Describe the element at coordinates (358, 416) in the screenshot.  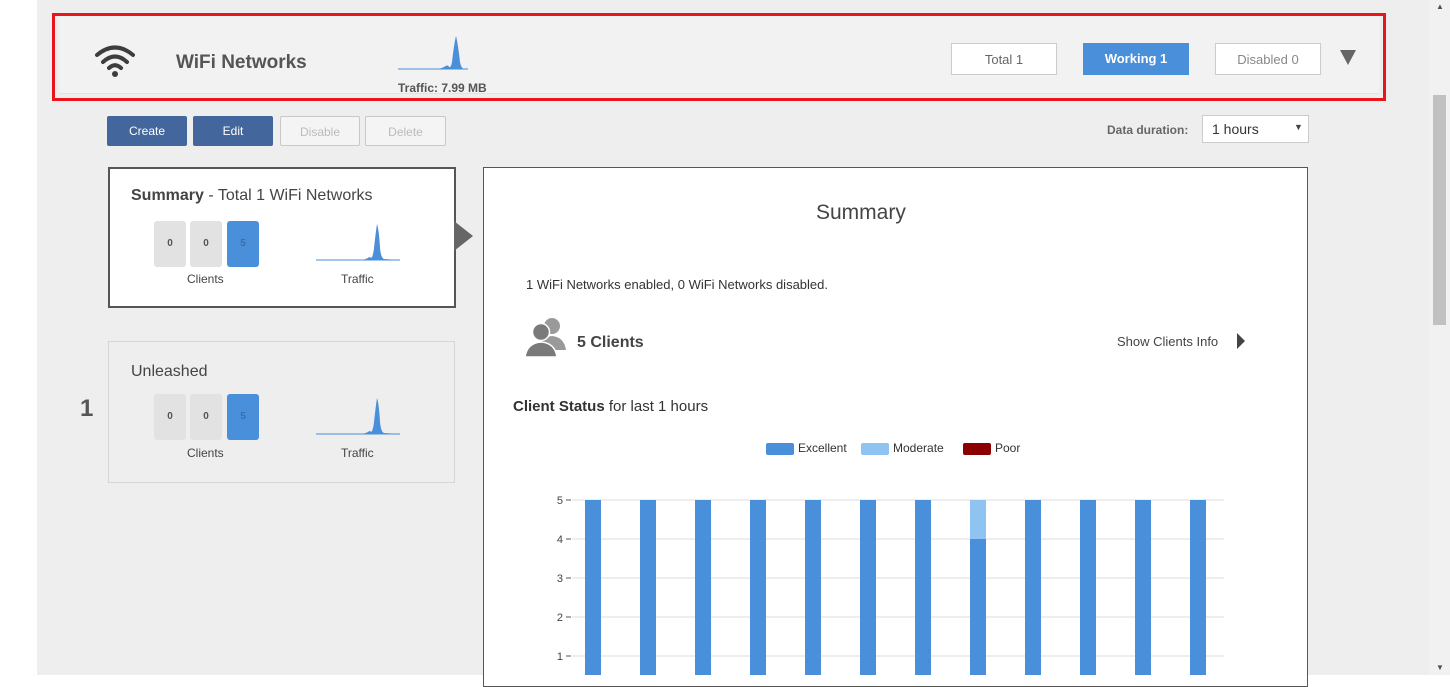
I see `network-traffic-sparkline` at that location.